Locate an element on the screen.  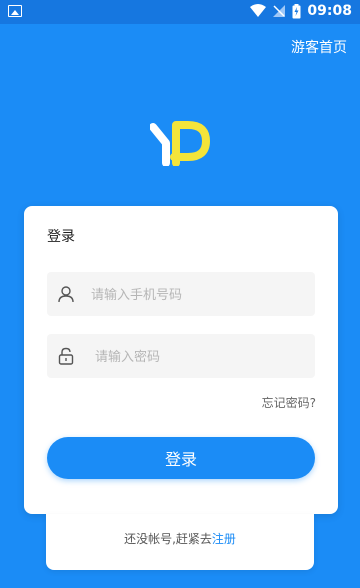
password-field is located at coordinates (182, 357).